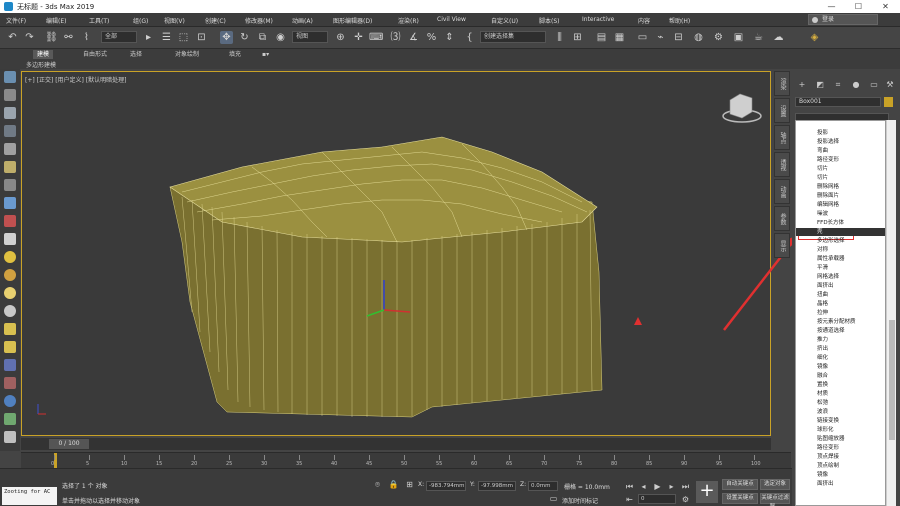 The width and height of the screenshot is (900, 506). What do you see at coordinates (642, 37) in the screenshot?
I see `toggle-ribbon-icon: ▭` at bounding box center [642, 37].